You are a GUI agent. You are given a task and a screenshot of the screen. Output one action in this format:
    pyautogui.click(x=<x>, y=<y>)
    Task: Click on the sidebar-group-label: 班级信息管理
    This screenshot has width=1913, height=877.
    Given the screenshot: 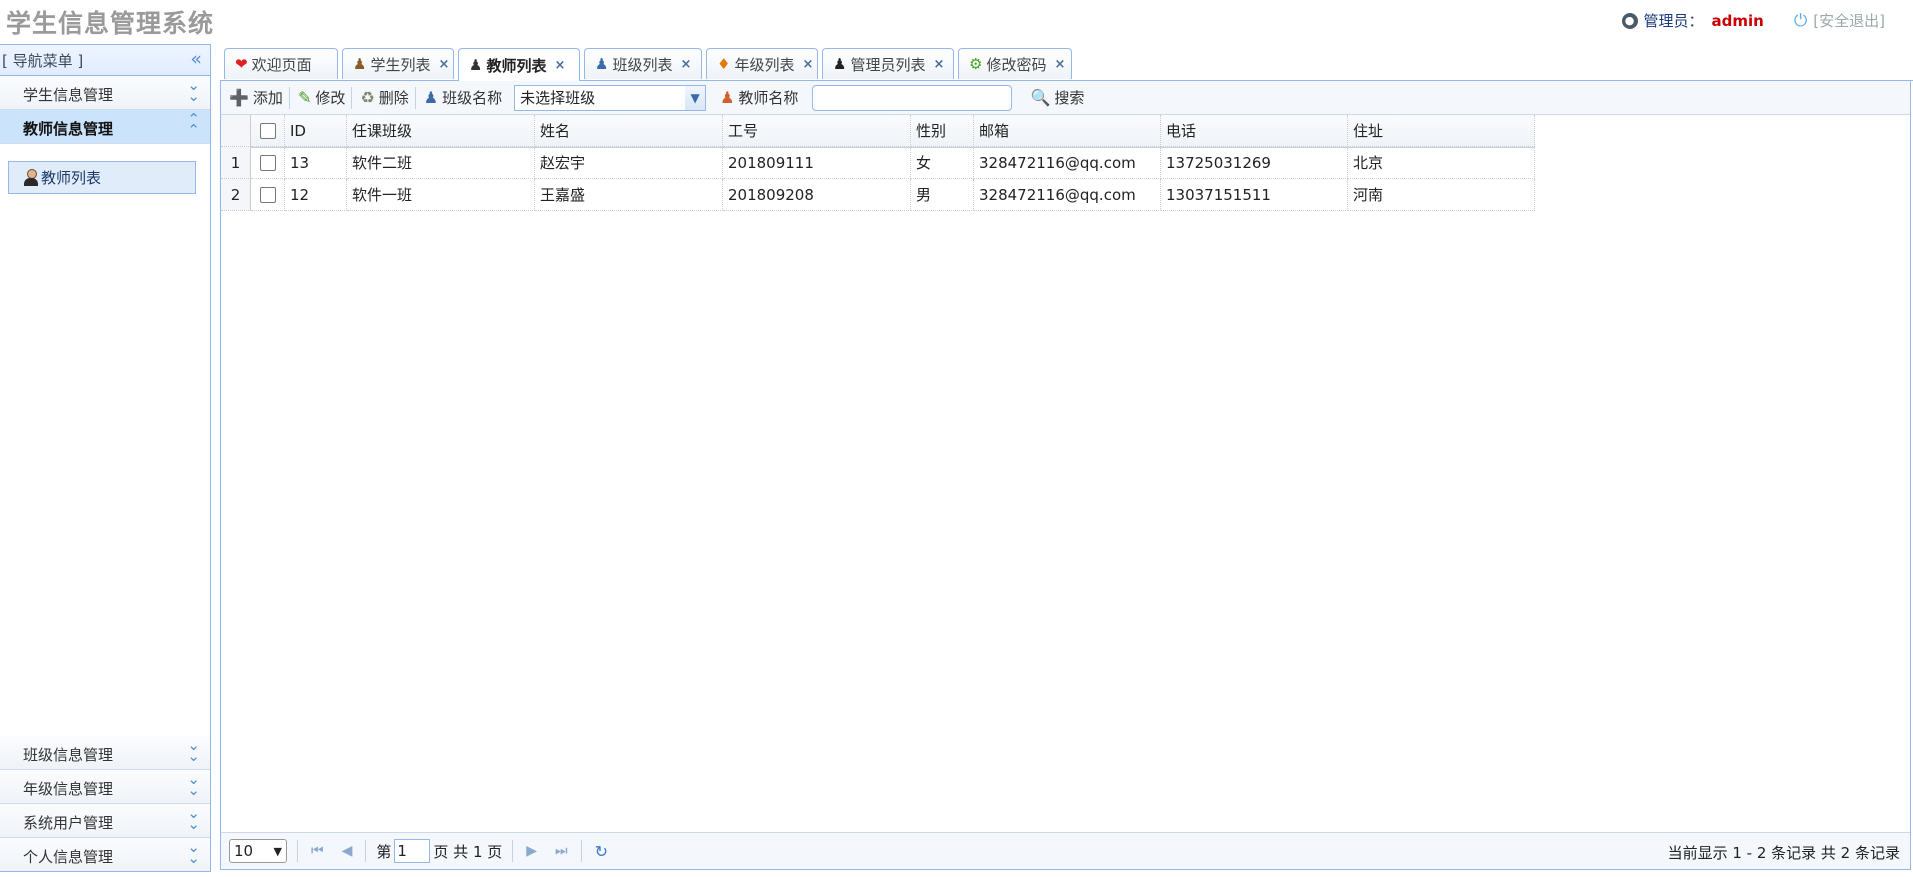 What is the action you would take?
    pyautogui.click(x=68, y=755)
    